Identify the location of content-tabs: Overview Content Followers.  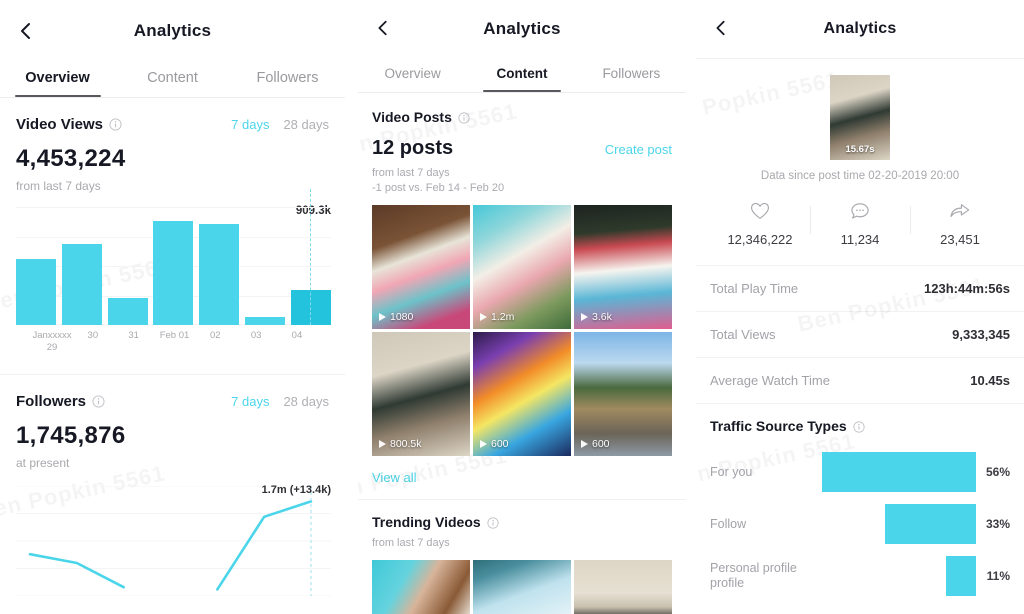
(522, 75).